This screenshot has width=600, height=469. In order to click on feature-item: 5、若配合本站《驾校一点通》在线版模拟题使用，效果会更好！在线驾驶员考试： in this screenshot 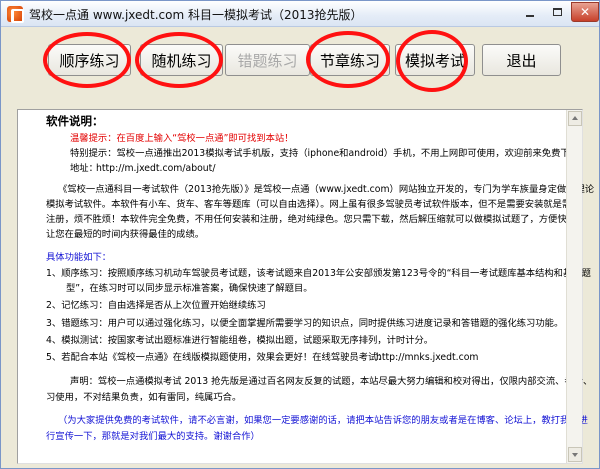, I will do `click(216, 357)`.